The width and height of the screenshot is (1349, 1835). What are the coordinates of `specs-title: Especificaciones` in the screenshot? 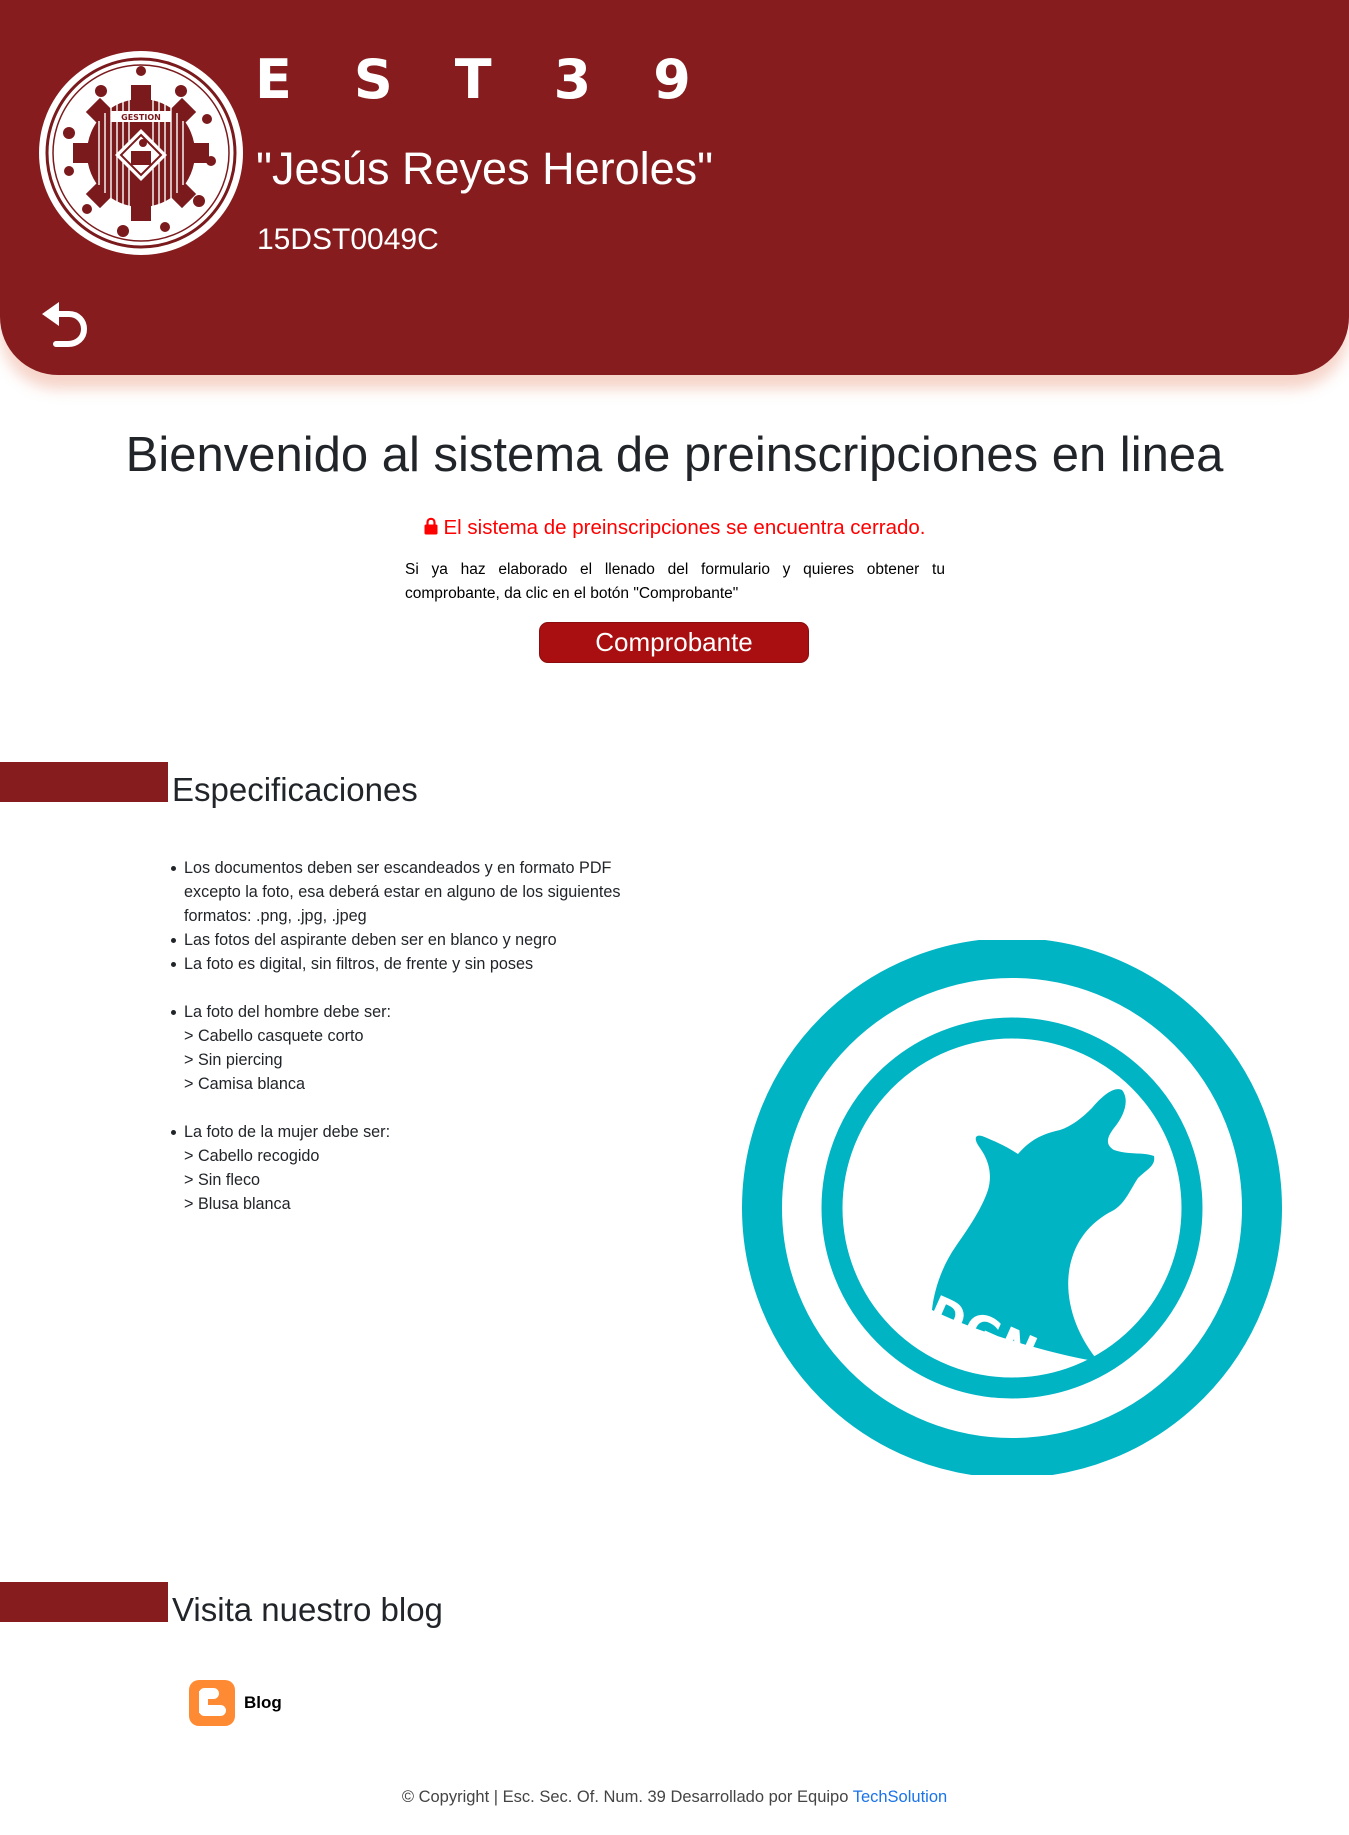 It's located at (295, 789).